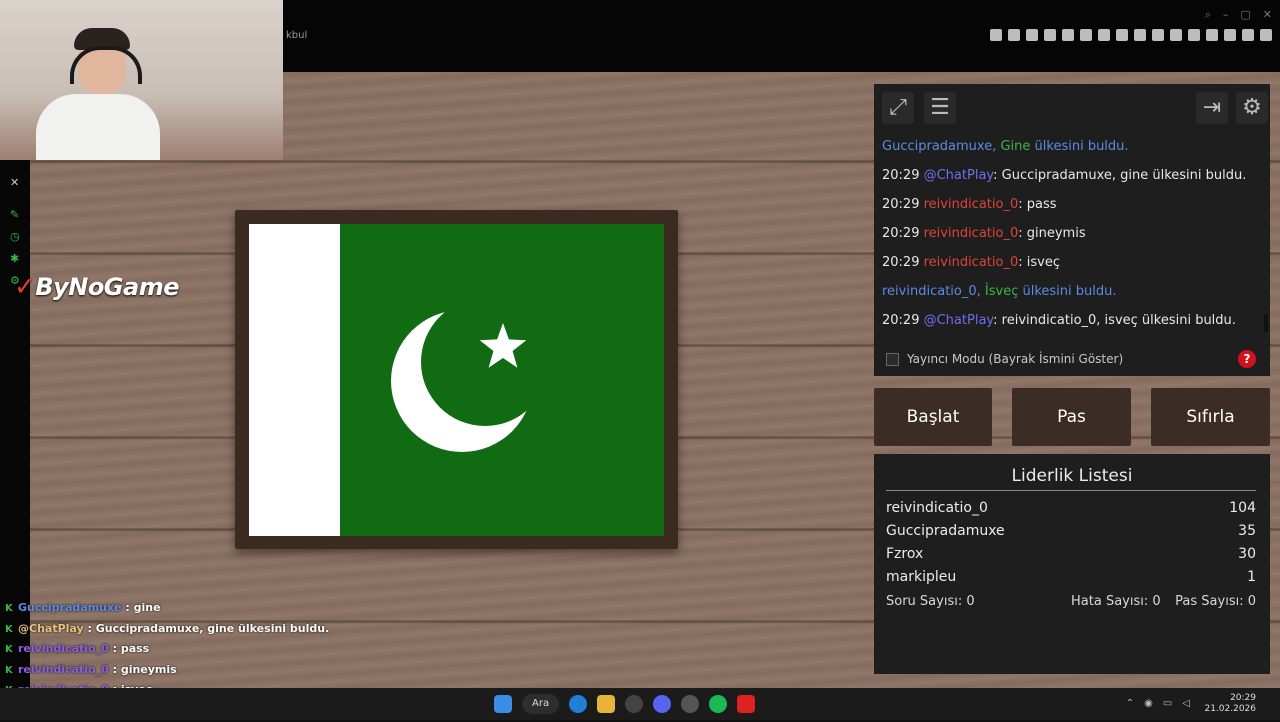 Image resolution: width=1280 pixels, height=722 pixels. What do you see at coordinates (51, 628) in the screenshot?
I see `overlay-chat-username: @ChatPlay` at bounding box center [51, 628].